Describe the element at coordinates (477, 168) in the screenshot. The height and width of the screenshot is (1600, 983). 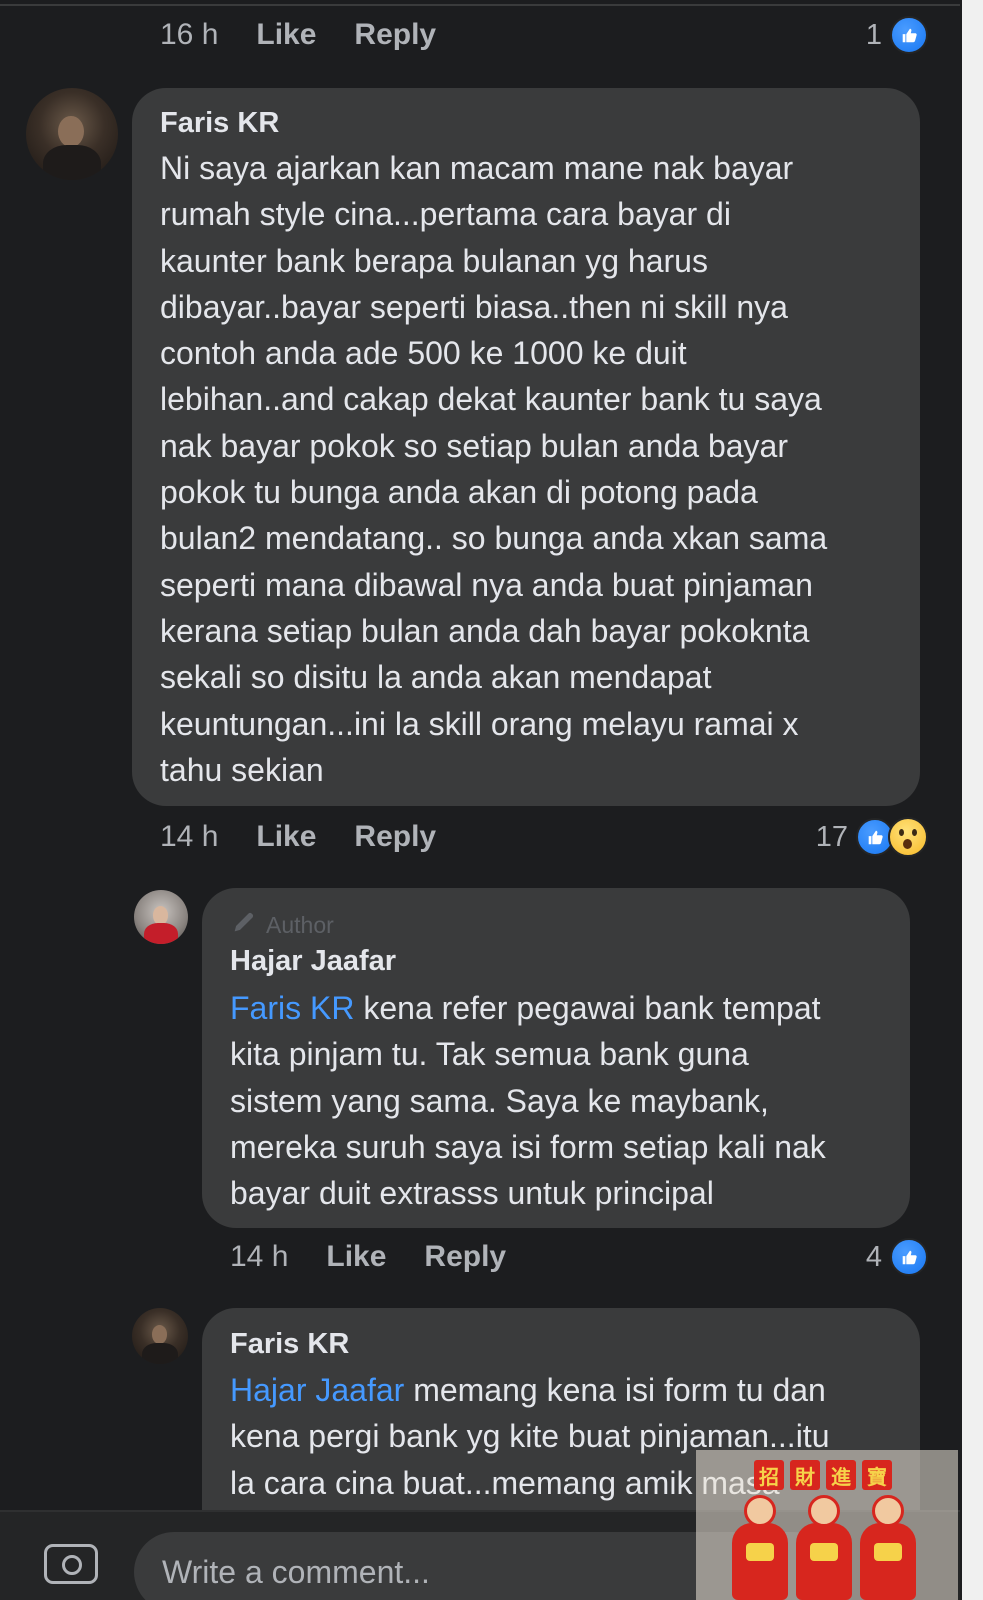
I see `comment-line: Ni saya ajarkan kan macam mane nak bayar` at that location.